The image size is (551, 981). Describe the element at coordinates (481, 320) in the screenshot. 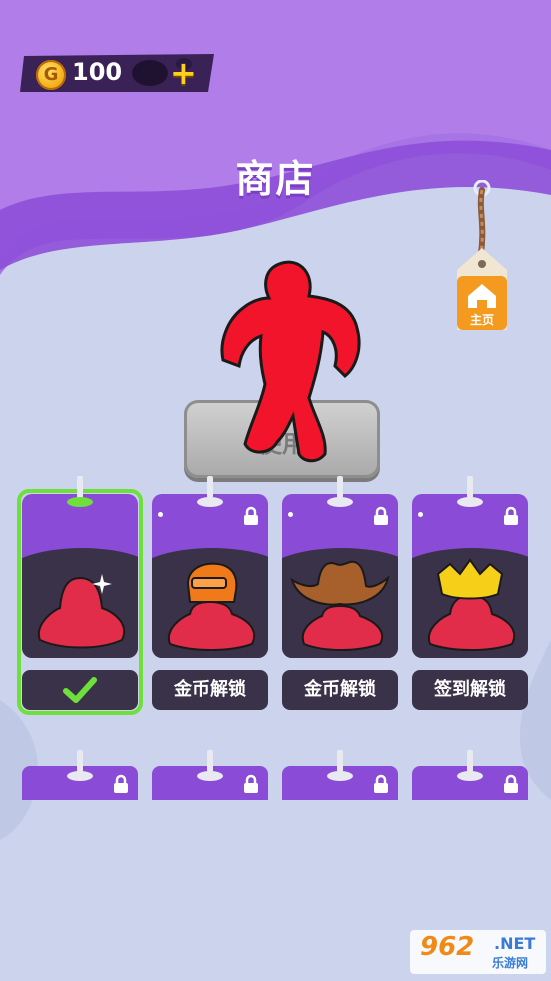

I see `home-label: 主页` at that location.